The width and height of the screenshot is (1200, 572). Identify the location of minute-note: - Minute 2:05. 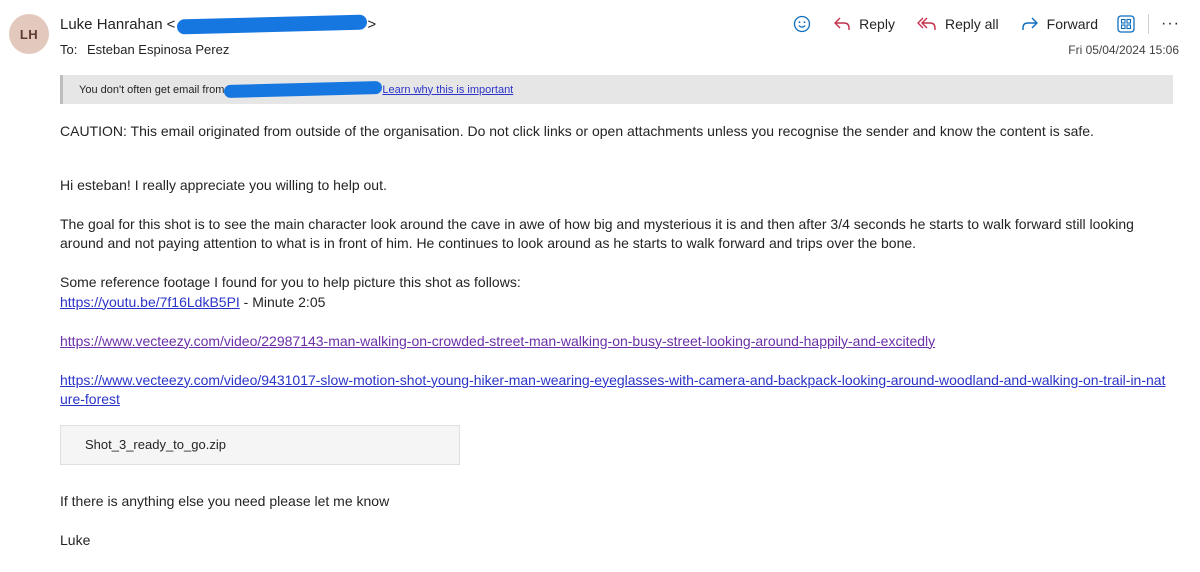
(282, 301).